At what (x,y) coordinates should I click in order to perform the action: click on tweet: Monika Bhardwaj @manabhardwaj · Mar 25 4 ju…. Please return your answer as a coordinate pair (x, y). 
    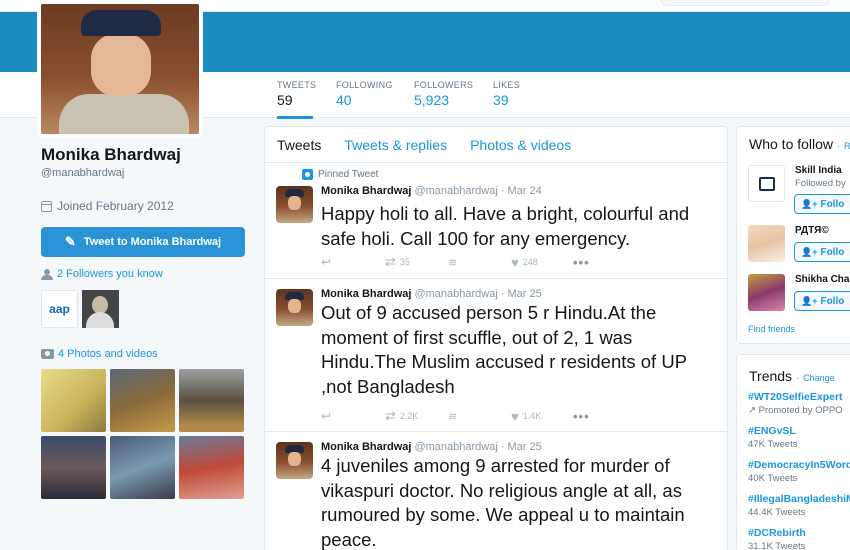
    Looking at the image, I should click on (496, 491).